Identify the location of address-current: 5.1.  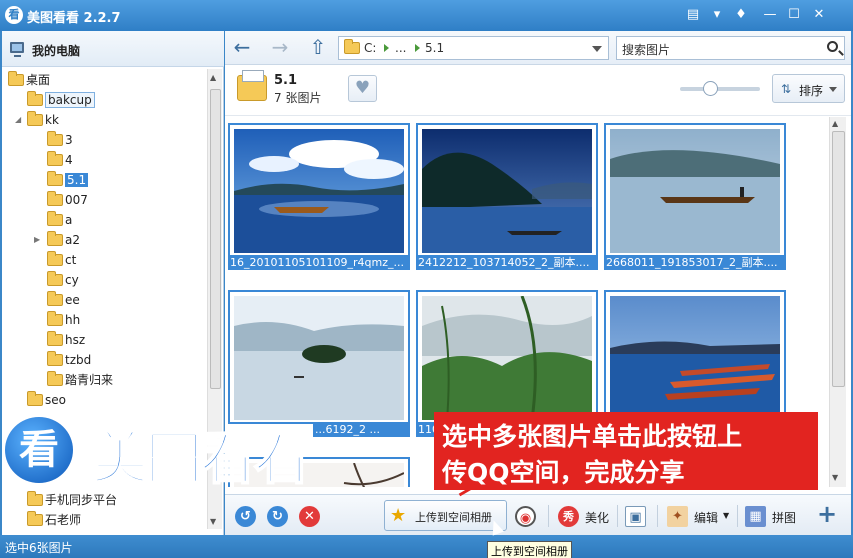
(434, 48).